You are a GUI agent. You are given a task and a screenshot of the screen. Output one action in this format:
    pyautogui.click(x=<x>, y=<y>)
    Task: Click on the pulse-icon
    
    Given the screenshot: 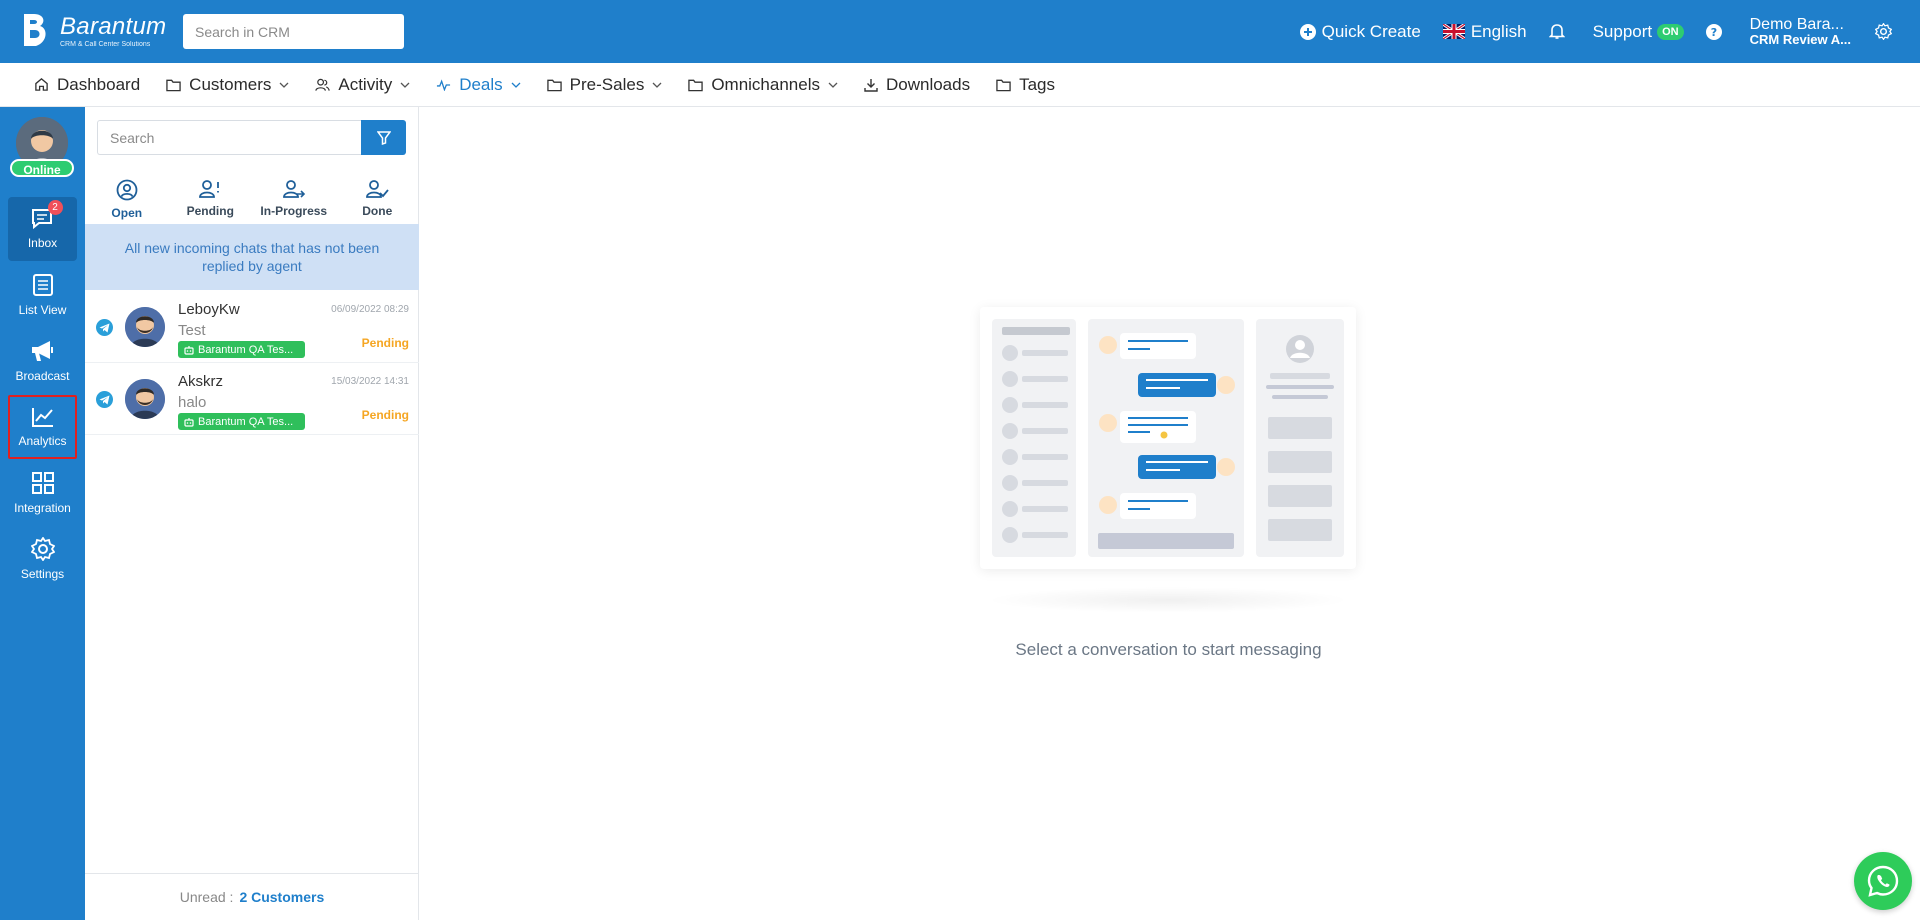 What is the action you would take?
    pyautogui.click(x=443, y=84)
    